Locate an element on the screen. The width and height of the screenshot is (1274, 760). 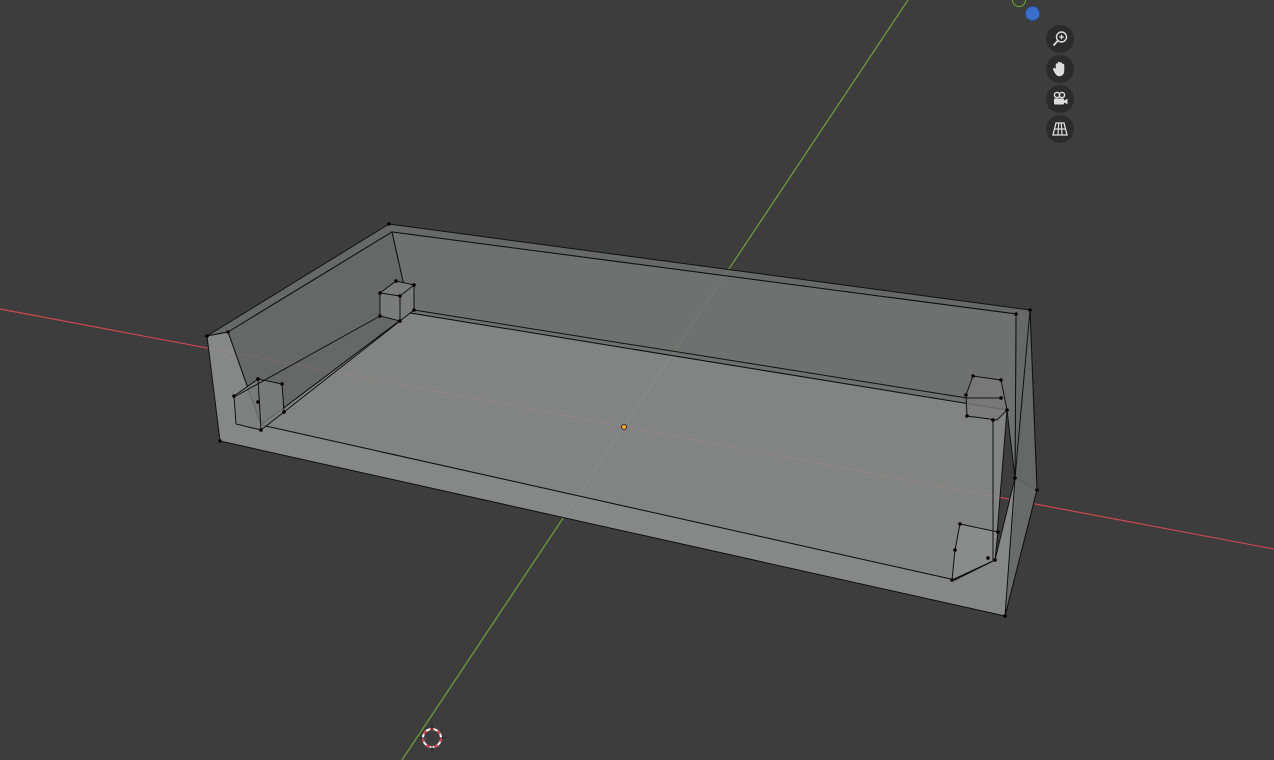
ortho-toggle-button is located at coordinates (1060, 129).